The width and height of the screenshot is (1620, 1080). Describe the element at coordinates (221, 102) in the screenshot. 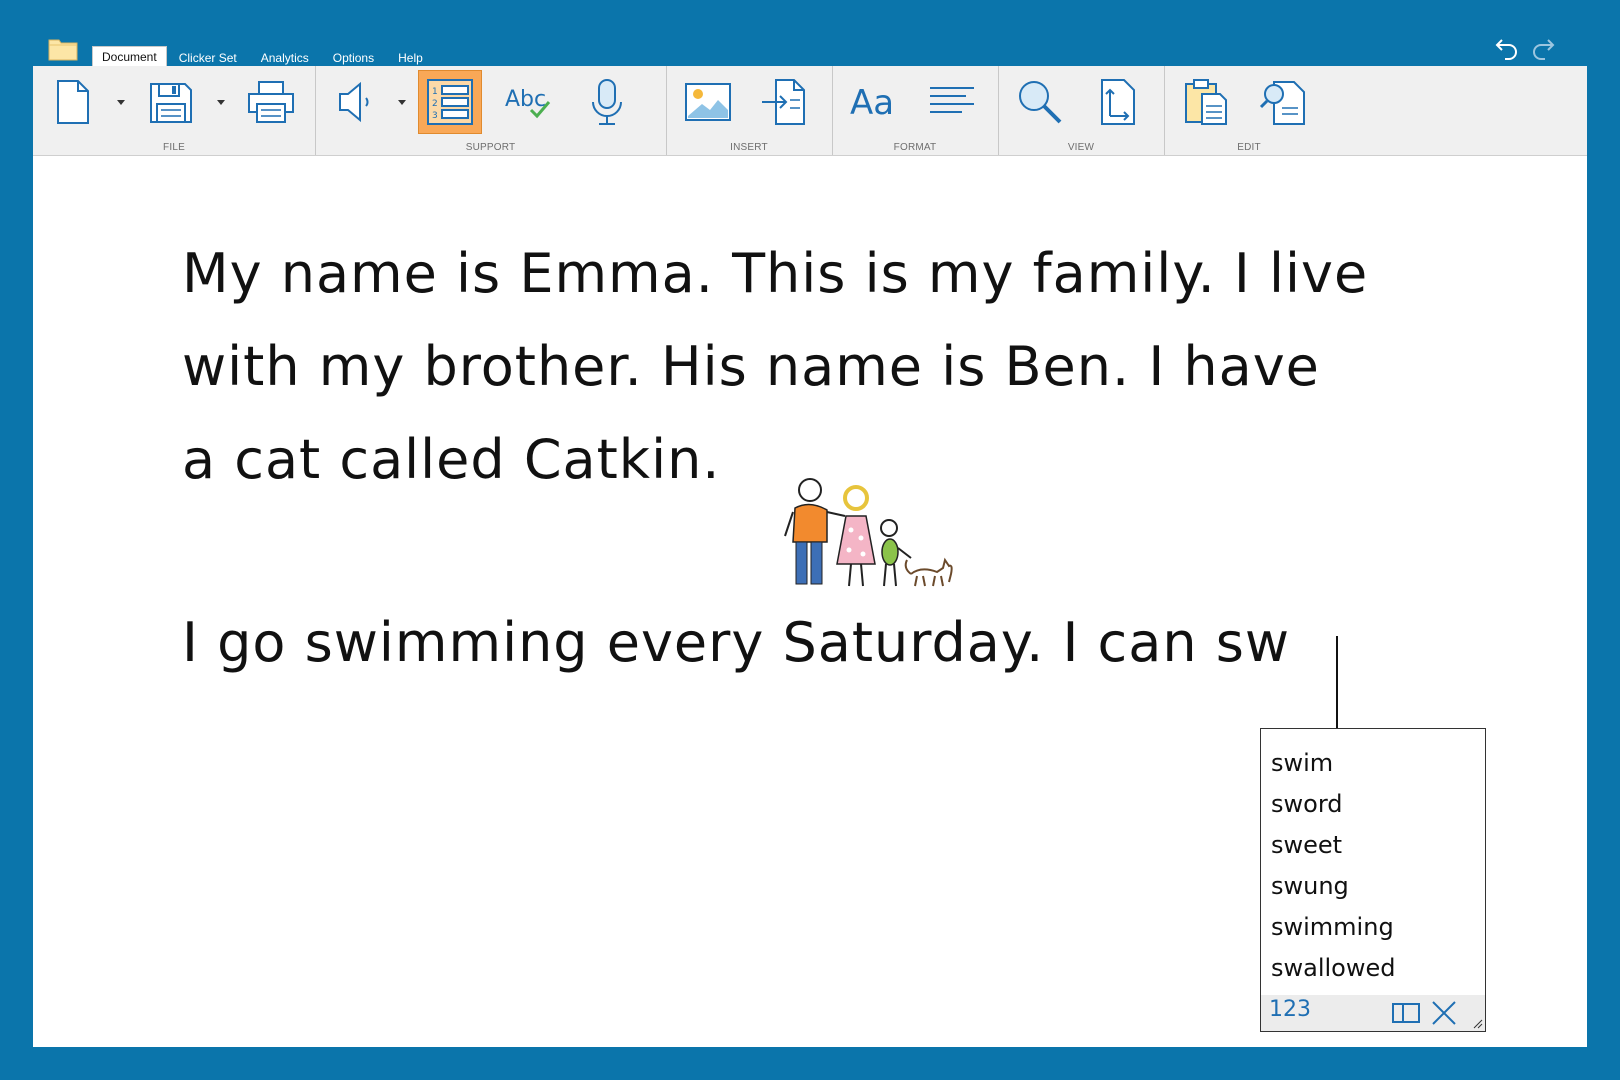

I see `save-dropdown-icon` at that location.